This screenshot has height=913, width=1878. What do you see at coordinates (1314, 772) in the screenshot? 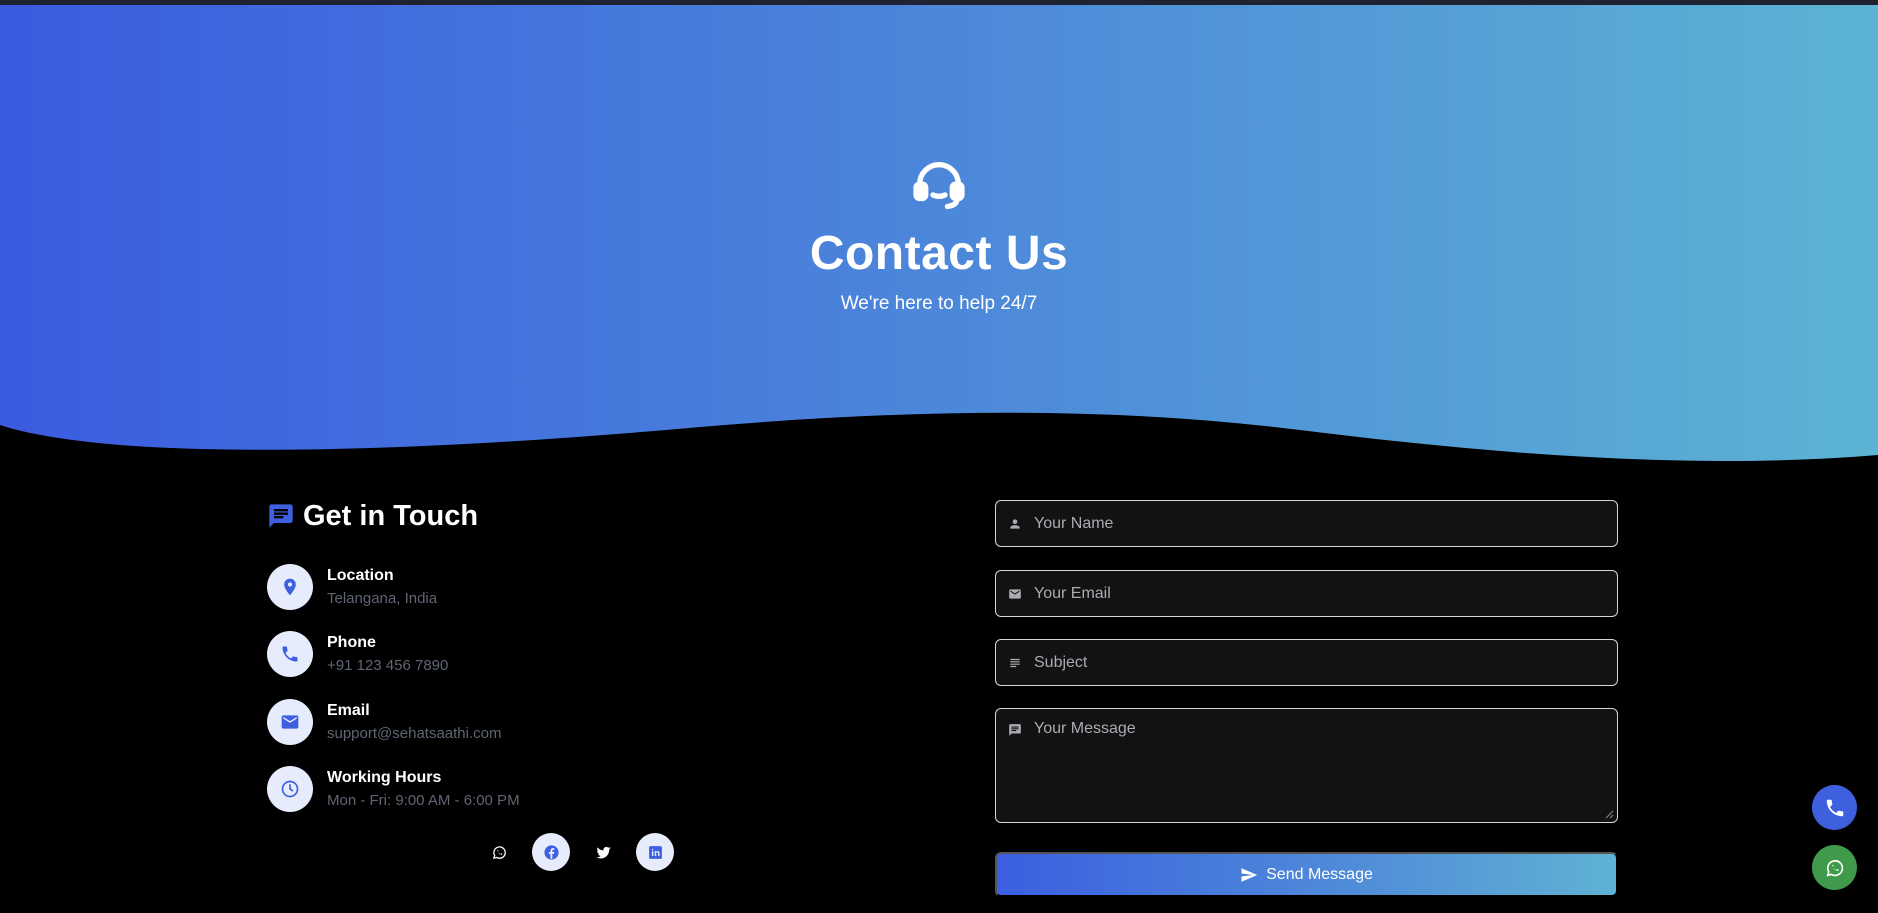
I see `message-input` at bounding box center [1314, 772].